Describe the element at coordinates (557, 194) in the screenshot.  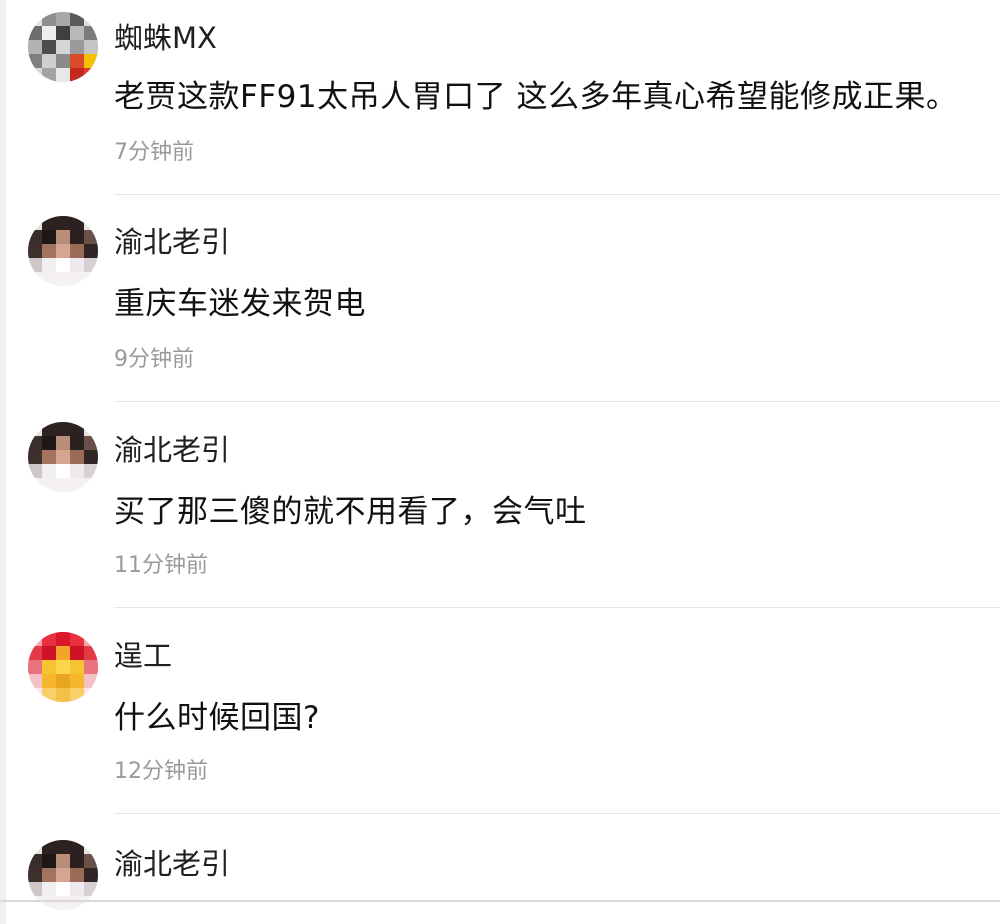
I see `comment-divider` at that location.